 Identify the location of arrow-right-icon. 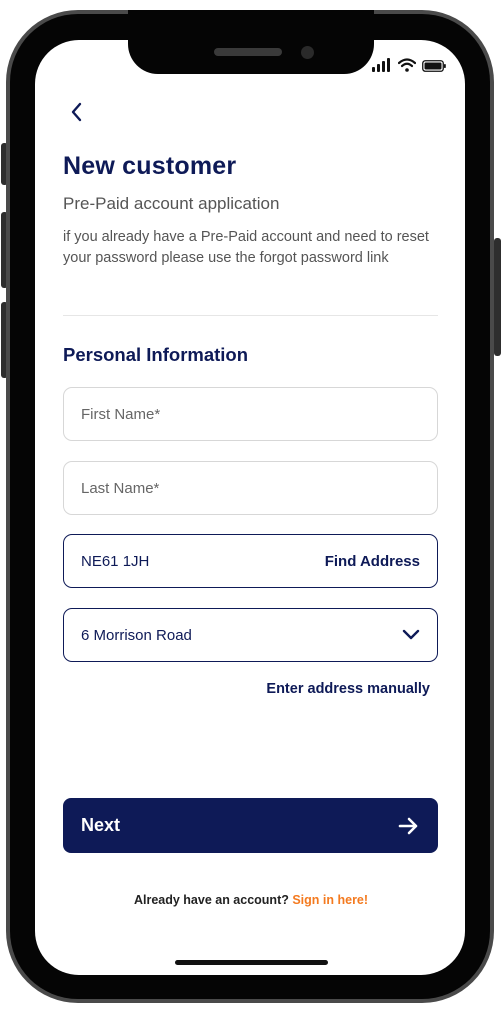
(408, 825).